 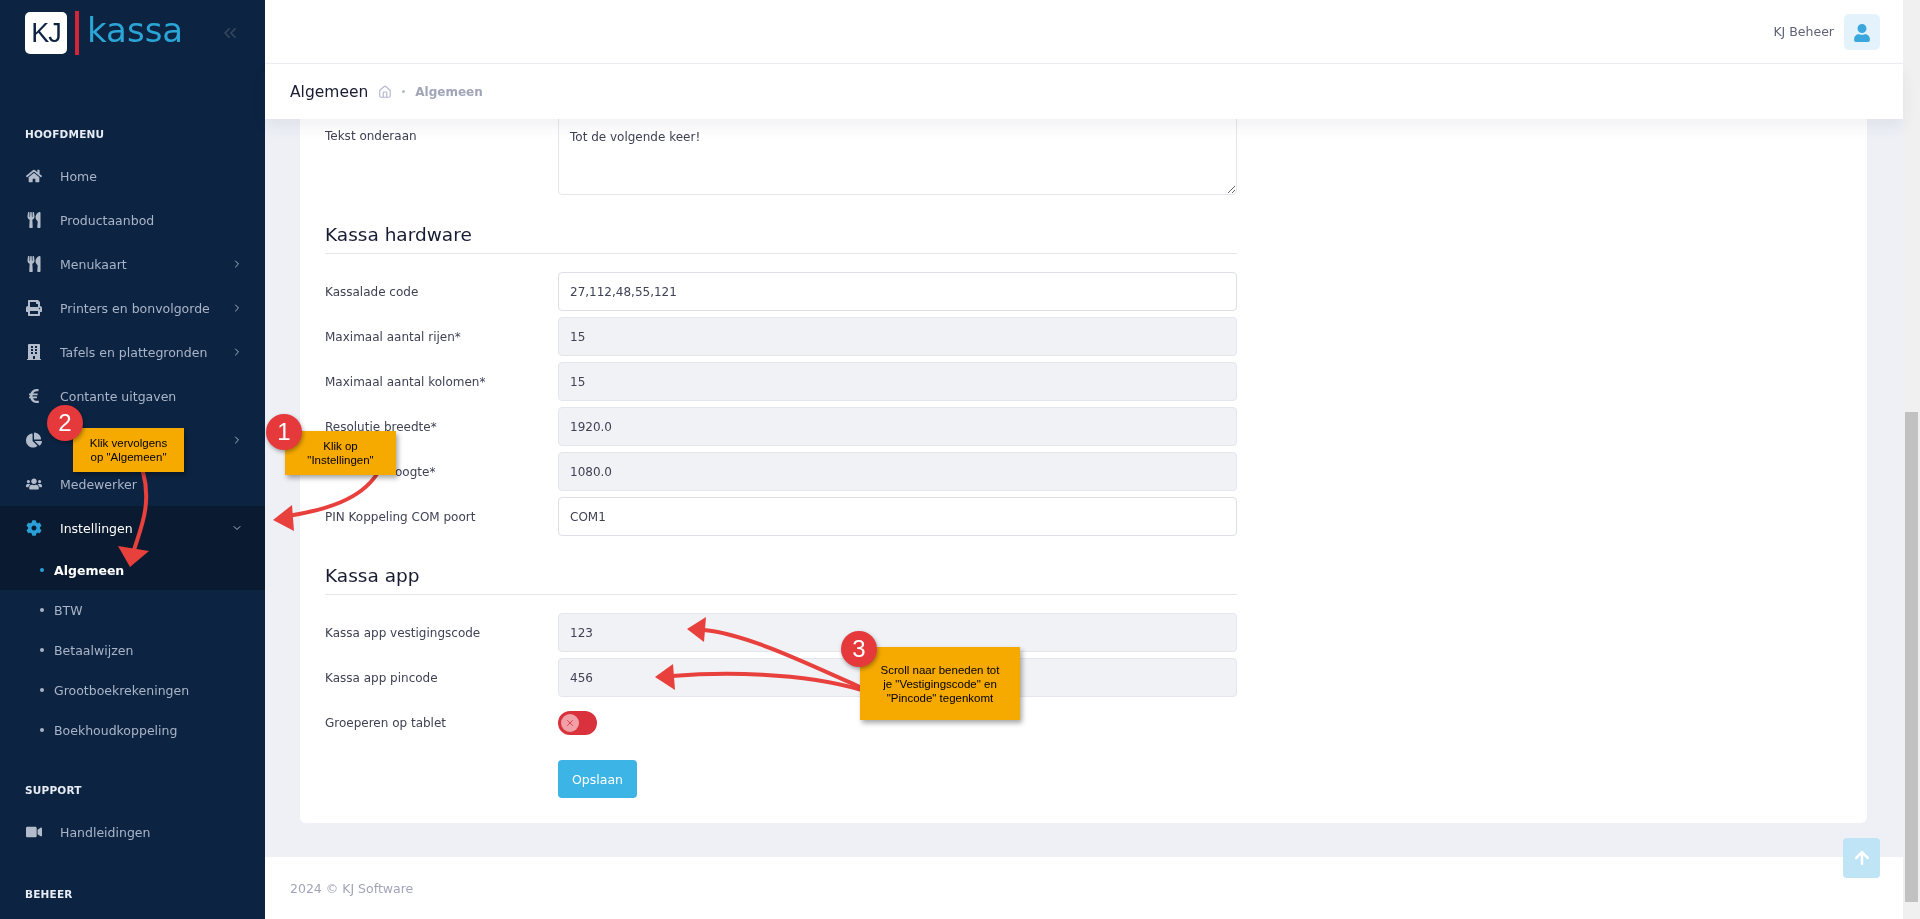 I want to click on section-heading: Kassa app, so click(x=781, y=578).